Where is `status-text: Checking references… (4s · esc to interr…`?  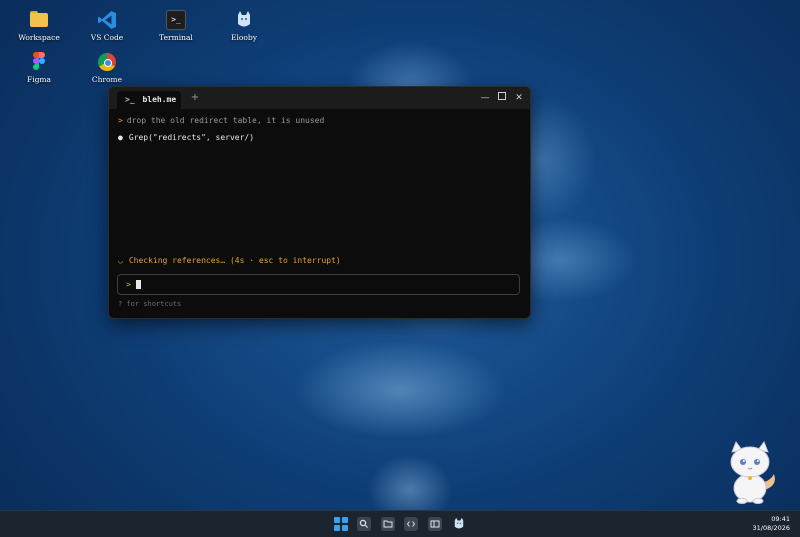
status-text: Checking references… (4s · esc to interr… is located at coordinates (234, 260).